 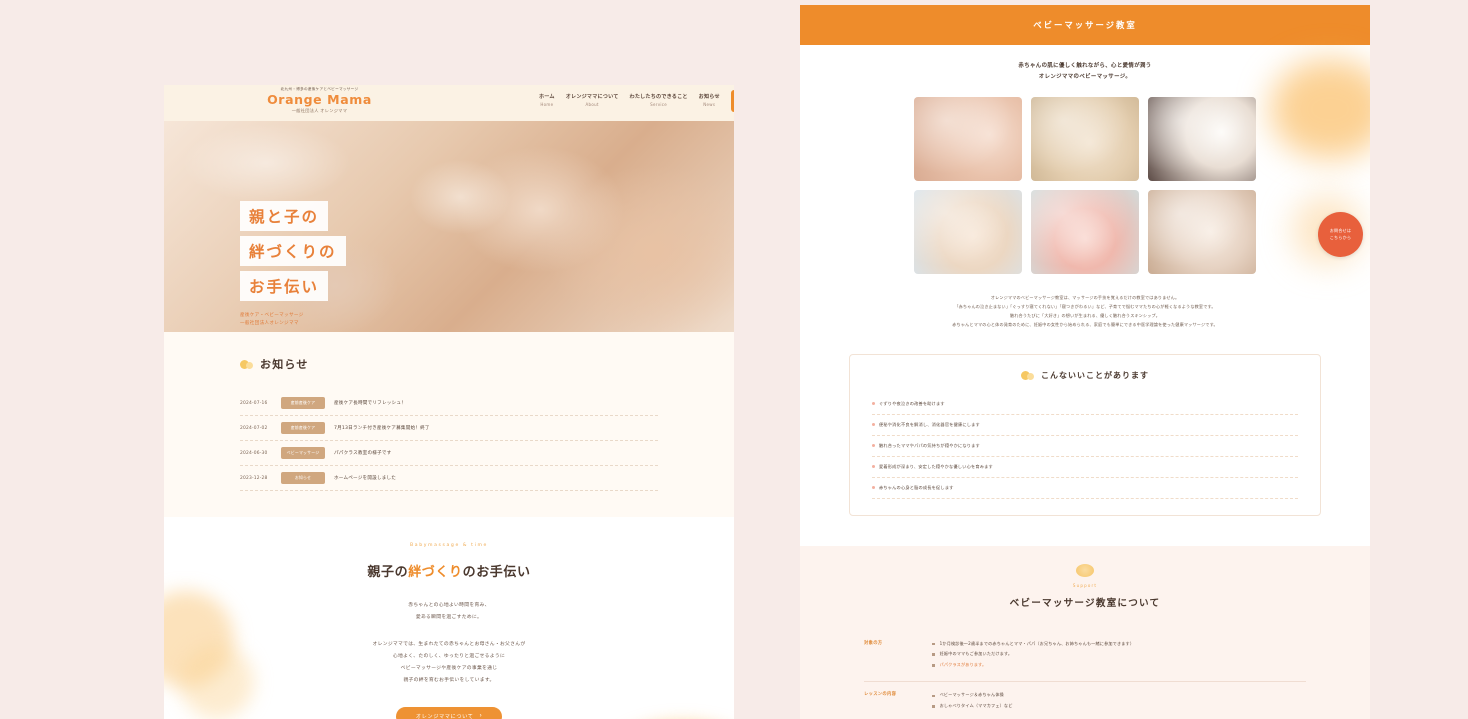 I want to click on benefit-list-item: 便秘や消化不良を解消し、消化器官を健康にします, so click(x=1085, y=425).